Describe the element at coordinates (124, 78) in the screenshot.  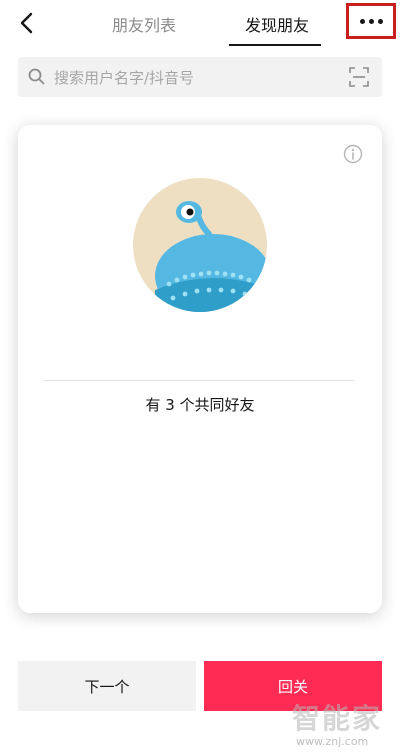
I see `search-placeholder: 搜索用户名字/抖音号` at that location.